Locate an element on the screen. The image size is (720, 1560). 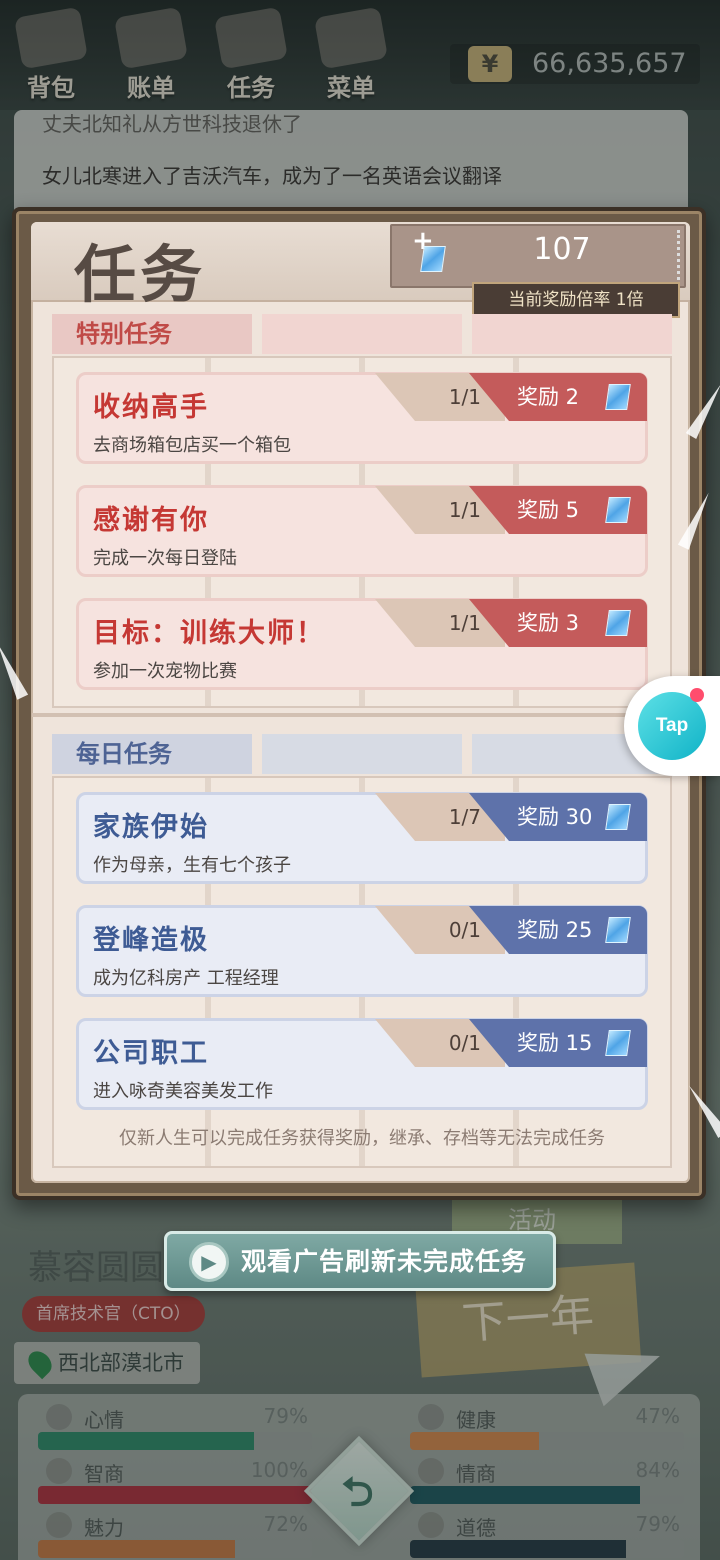
task-desc: 去商场箱包店买一个箱包 is located at coordinates (192, 445).